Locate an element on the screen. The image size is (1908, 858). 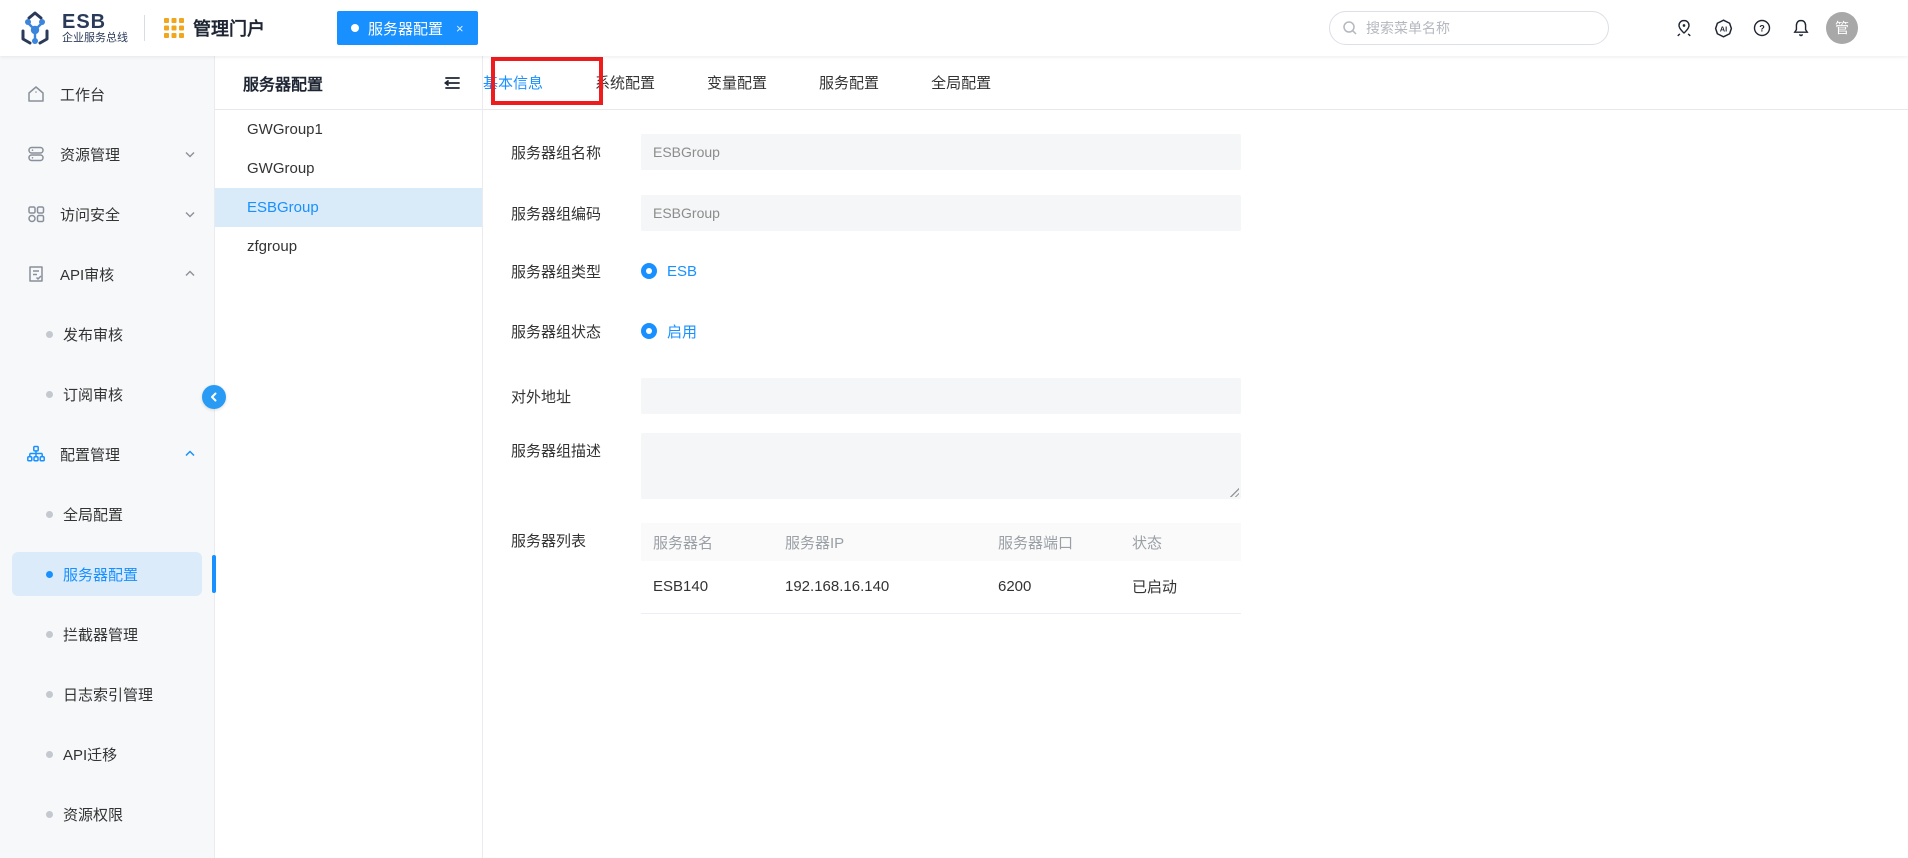
sidebar-item-api-migration: API迁移 is located at coordinates (107, 754).